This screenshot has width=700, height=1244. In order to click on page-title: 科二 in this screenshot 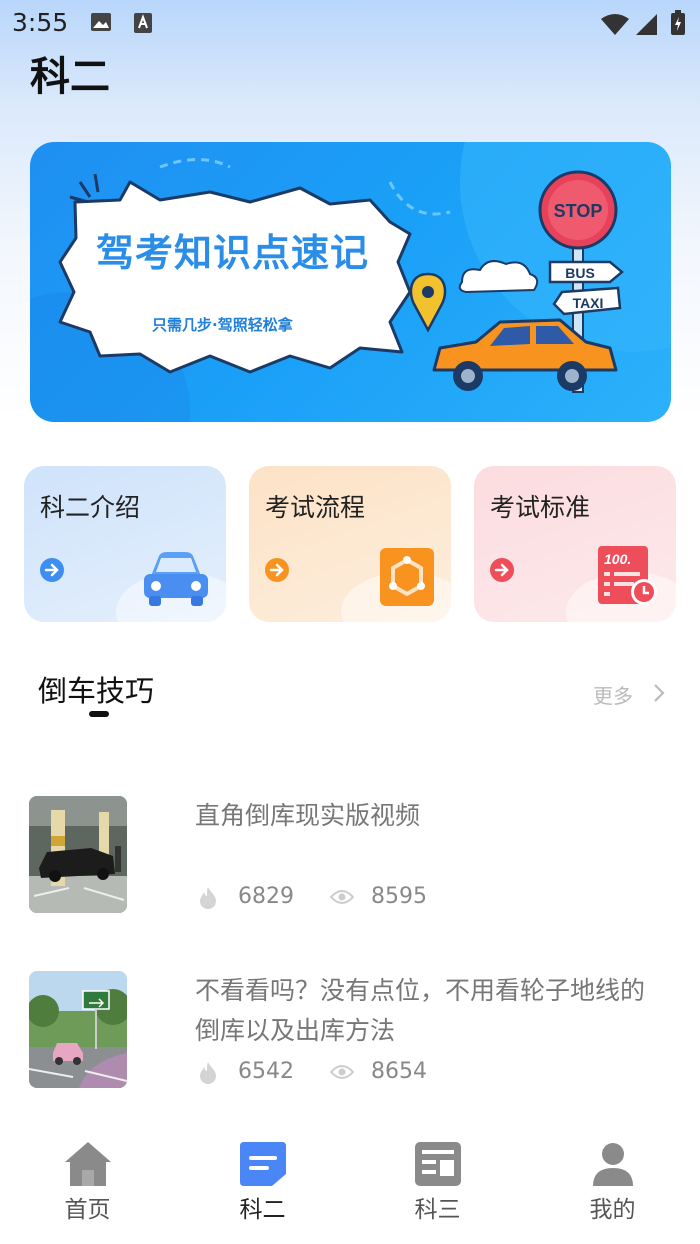, I will do `click(70, 77)`.